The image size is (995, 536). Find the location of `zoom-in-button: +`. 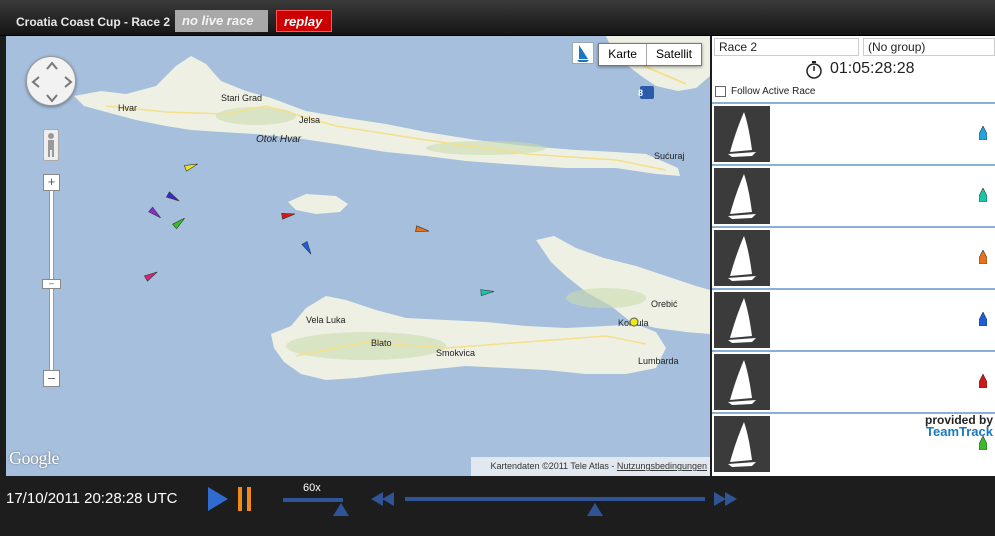

zoom-in-button: + is located at coordinates (51, 182).